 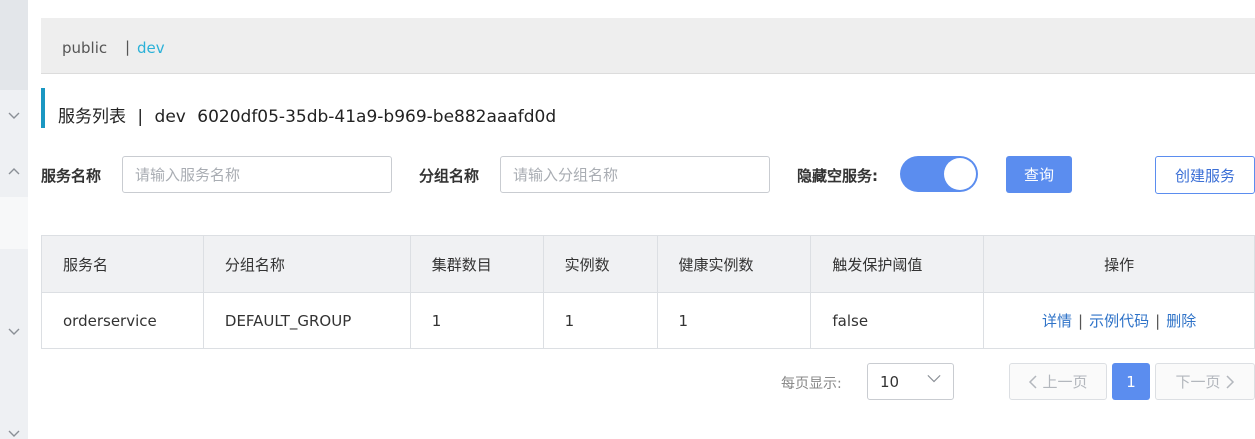 I want to click on page-title-text: 服务列表, so click(x=92, y=117).